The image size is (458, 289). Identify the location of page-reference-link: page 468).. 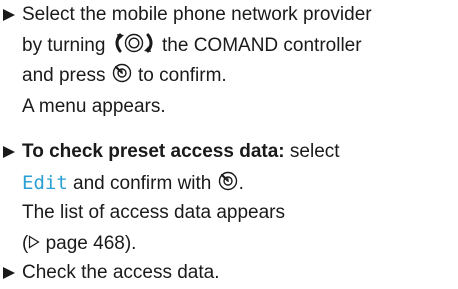
(88, 243).